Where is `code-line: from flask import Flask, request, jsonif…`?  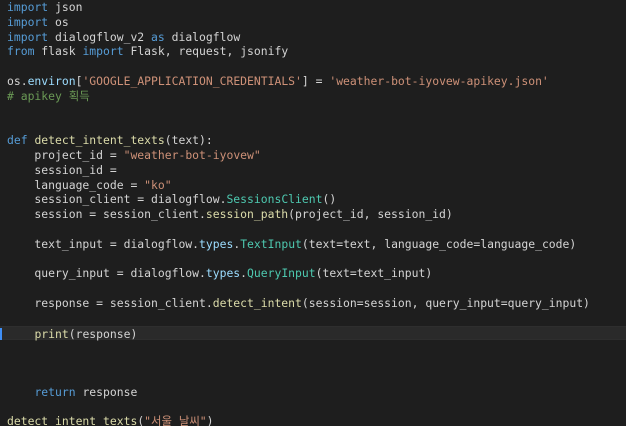 code-line: from flask import Flask, request, jsonif… is located at coordinates (316, 51).